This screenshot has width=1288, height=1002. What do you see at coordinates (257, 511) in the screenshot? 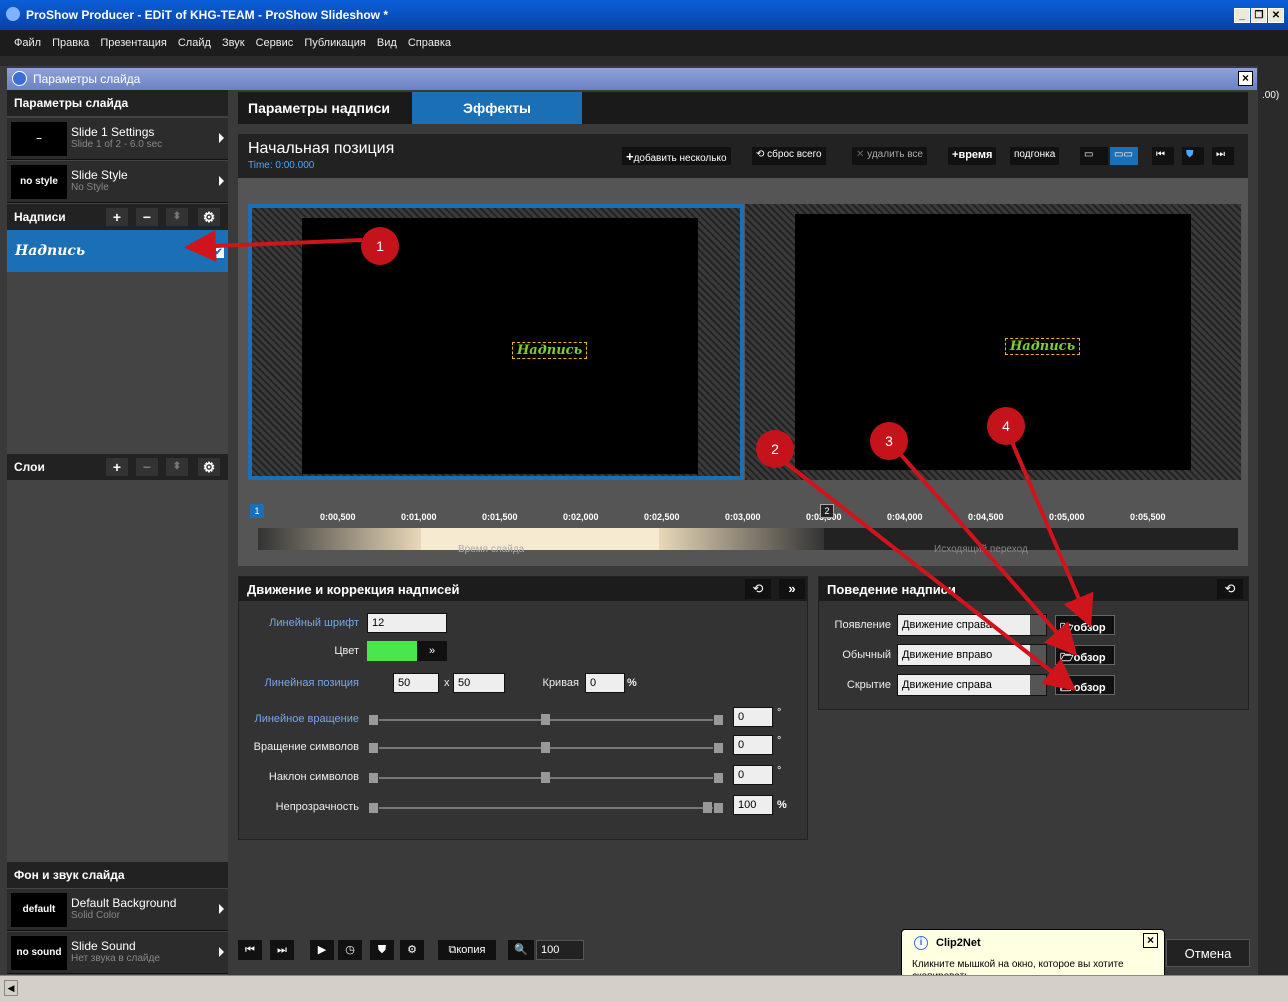
I see `keyframe-marker-1: 1` at bounding box center [257, 511].